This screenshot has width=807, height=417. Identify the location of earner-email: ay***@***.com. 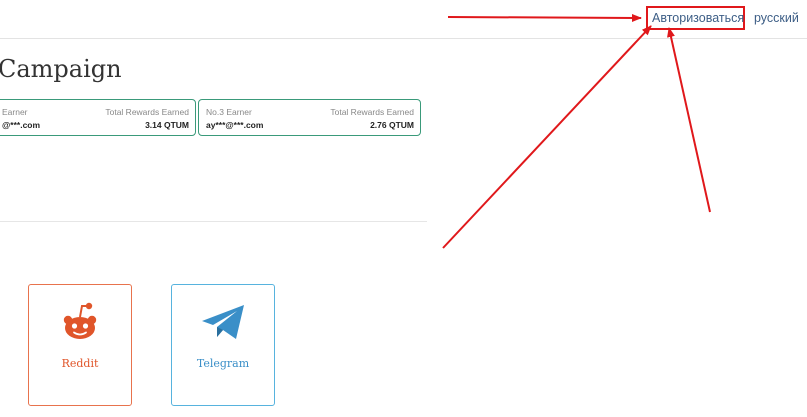
(235, 125).